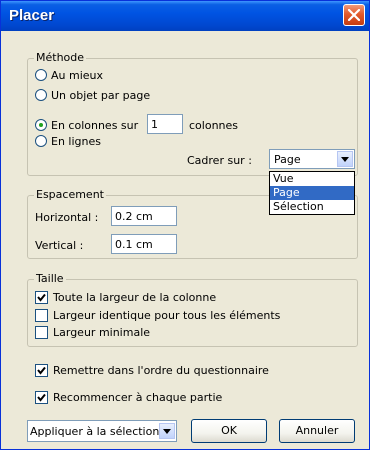  I want to click on largeur-identique-label: Largeur identique pour tous les éléments, so click(166, 315).